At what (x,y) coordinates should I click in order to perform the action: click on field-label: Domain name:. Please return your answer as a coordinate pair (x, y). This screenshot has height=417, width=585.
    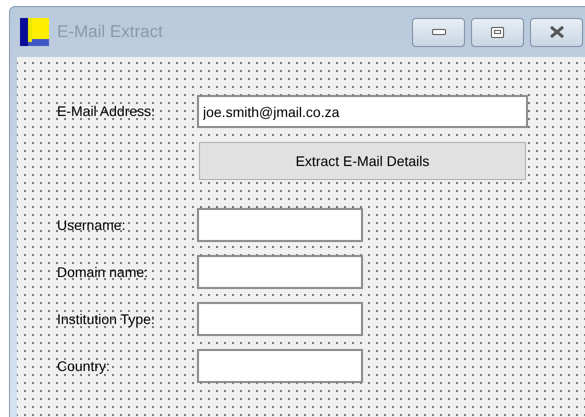
    Looking at the image, I should click on (103, 272).